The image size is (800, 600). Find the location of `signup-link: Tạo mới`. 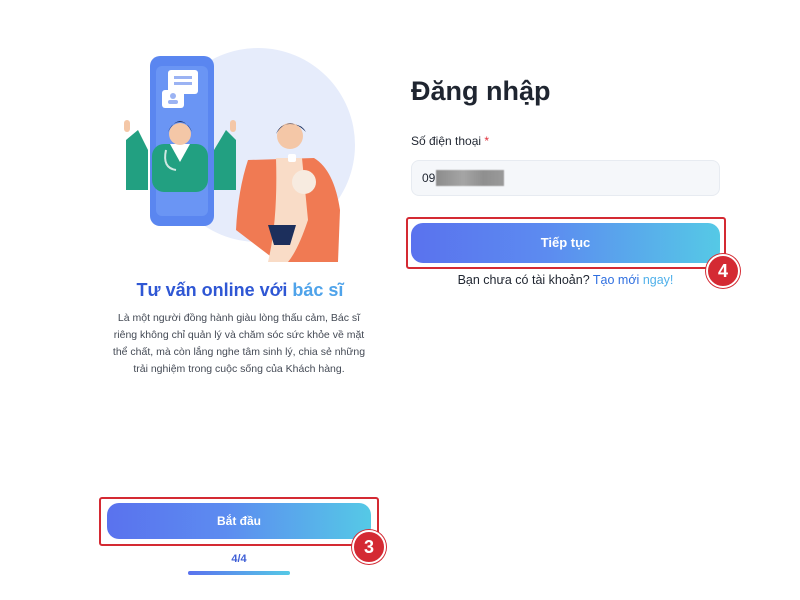

signup-link: Tạo mới is located at coordinates (616, 280).